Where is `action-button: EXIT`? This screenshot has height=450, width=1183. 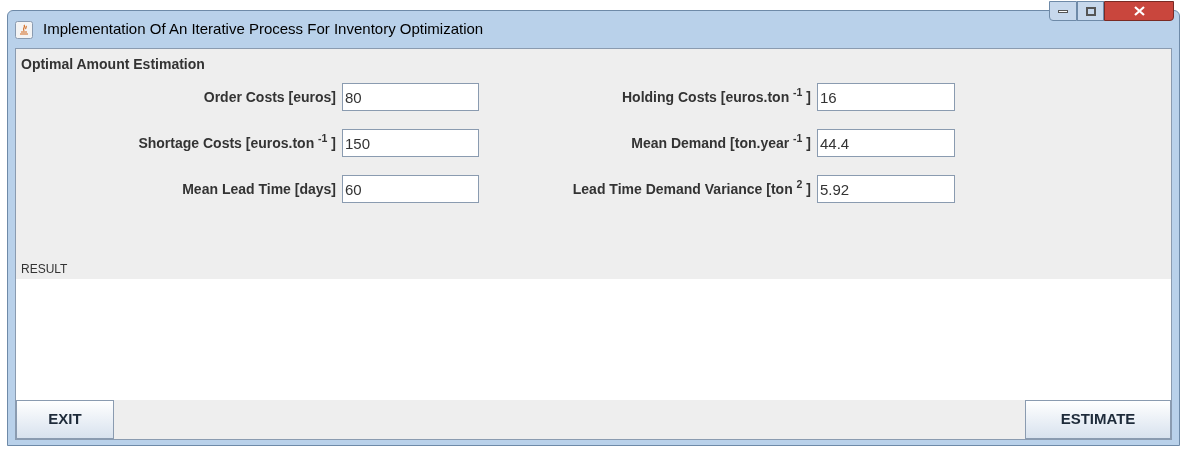 action-button: EXIT is located at coordinates (65, 419).